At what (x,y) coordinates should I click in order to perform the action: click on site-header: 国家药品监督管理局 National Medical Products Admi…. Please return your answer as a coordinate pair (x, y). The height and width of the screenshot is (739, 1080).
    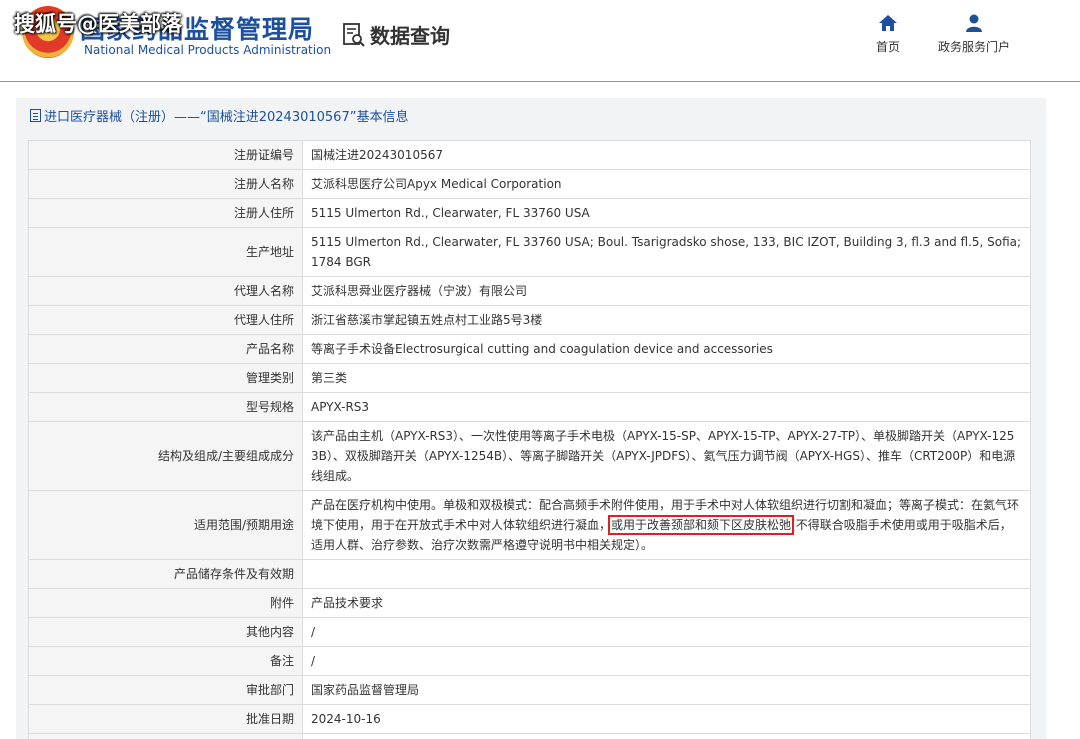
    Looking at the image, I should click on (540, 41).